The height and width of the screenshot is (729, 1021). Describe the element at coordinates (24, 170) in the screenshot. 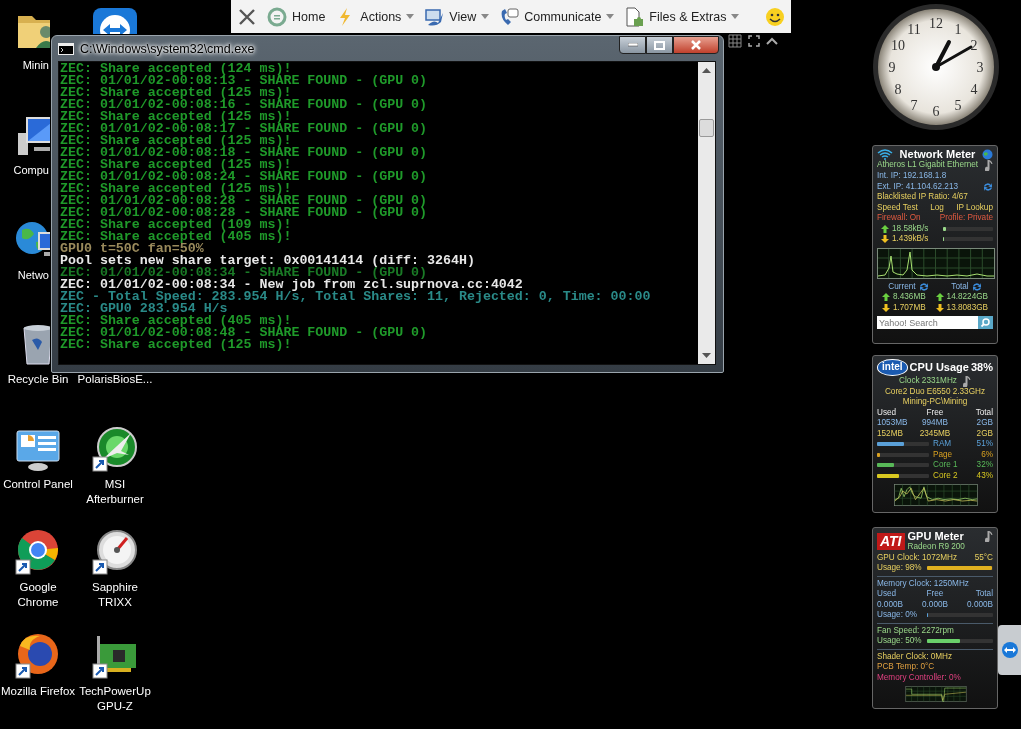

I see `icon-label: Compu` at that location.